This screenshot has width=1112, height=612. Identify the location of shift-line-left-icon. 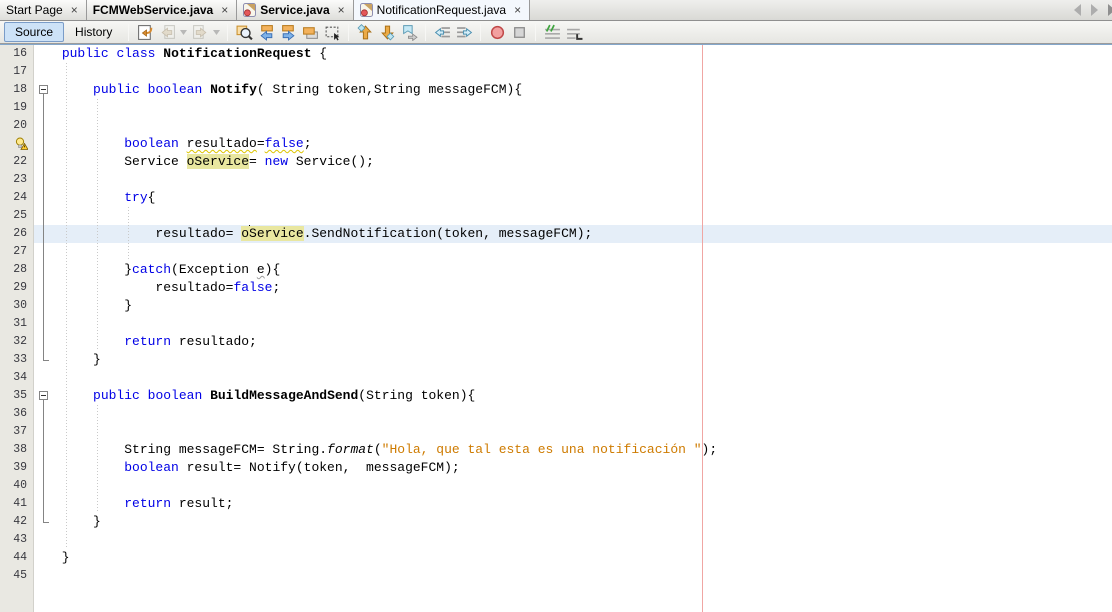
(442, 32).